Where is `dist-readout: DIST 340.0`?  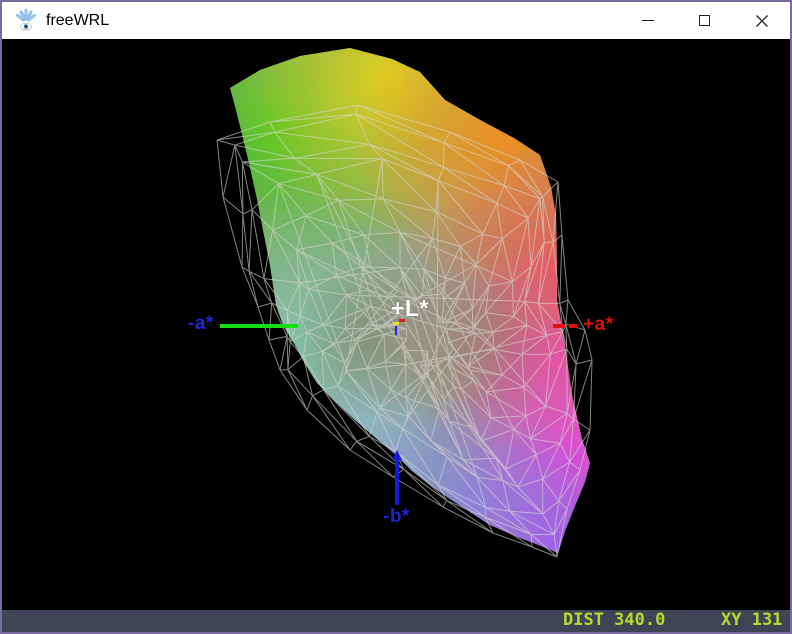
dist-readout: DIST 340.0 is located at coordinates (614, 620).